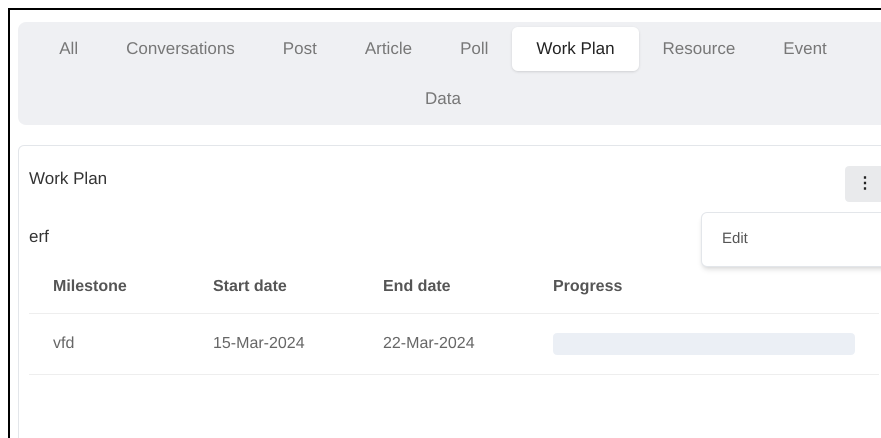  Describe the element at coordinates (587, 286) in the screenshot. I see `column-header: Progress` at that location.